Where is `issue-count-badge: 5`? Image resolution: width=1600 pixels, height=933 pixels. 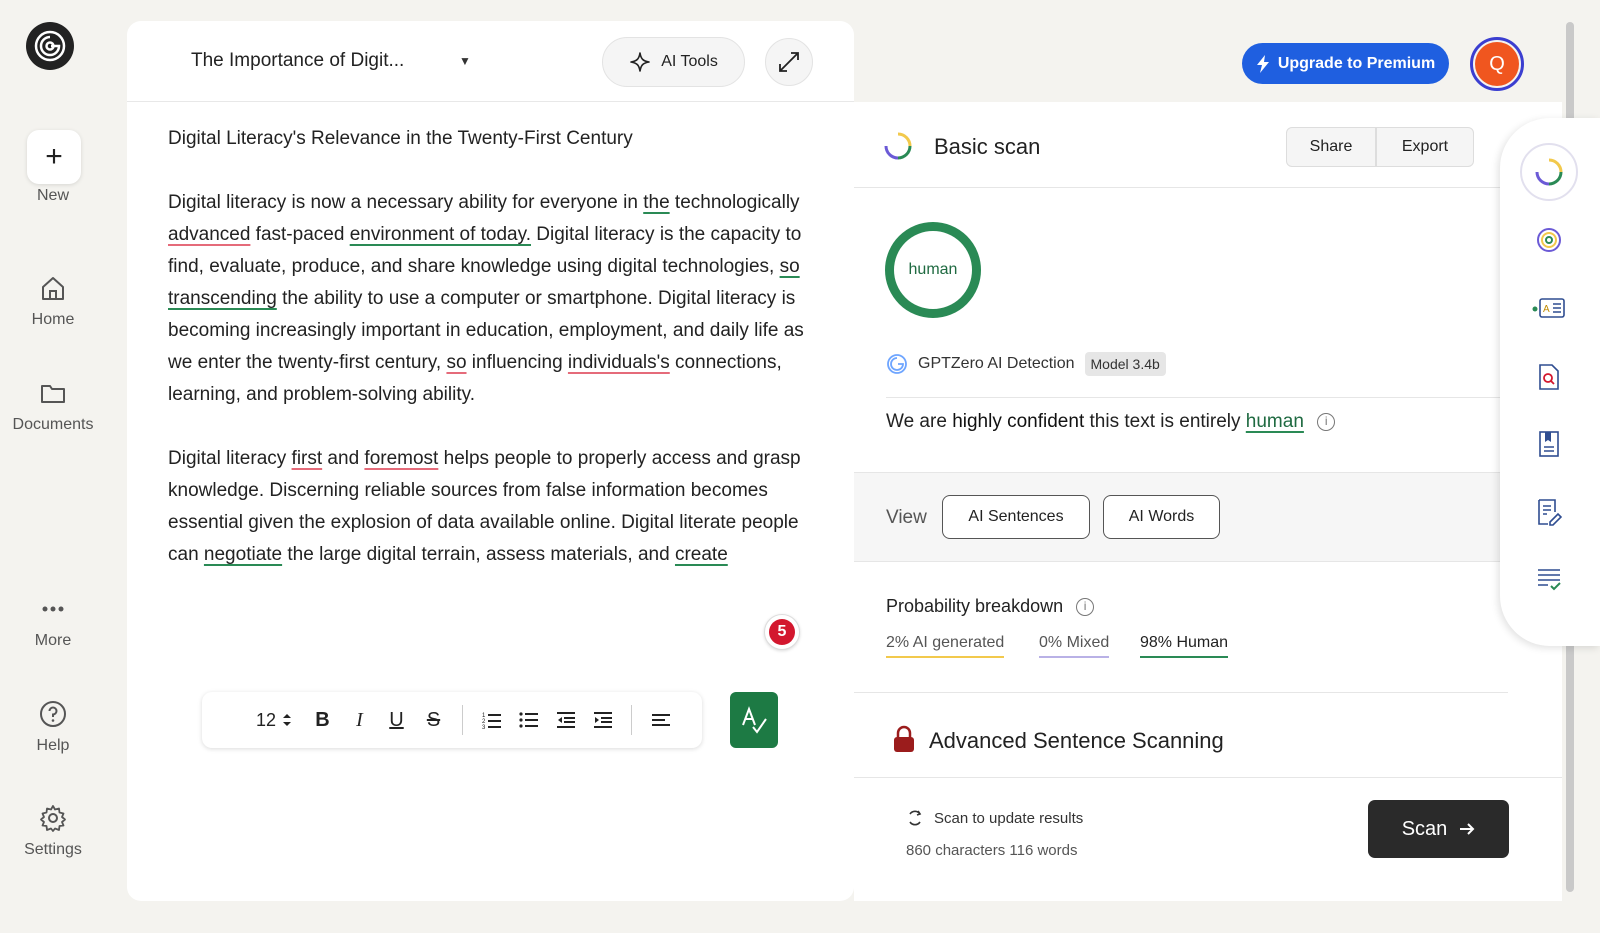
issue-count-badge: 5 is located at coordinates (782, 632).